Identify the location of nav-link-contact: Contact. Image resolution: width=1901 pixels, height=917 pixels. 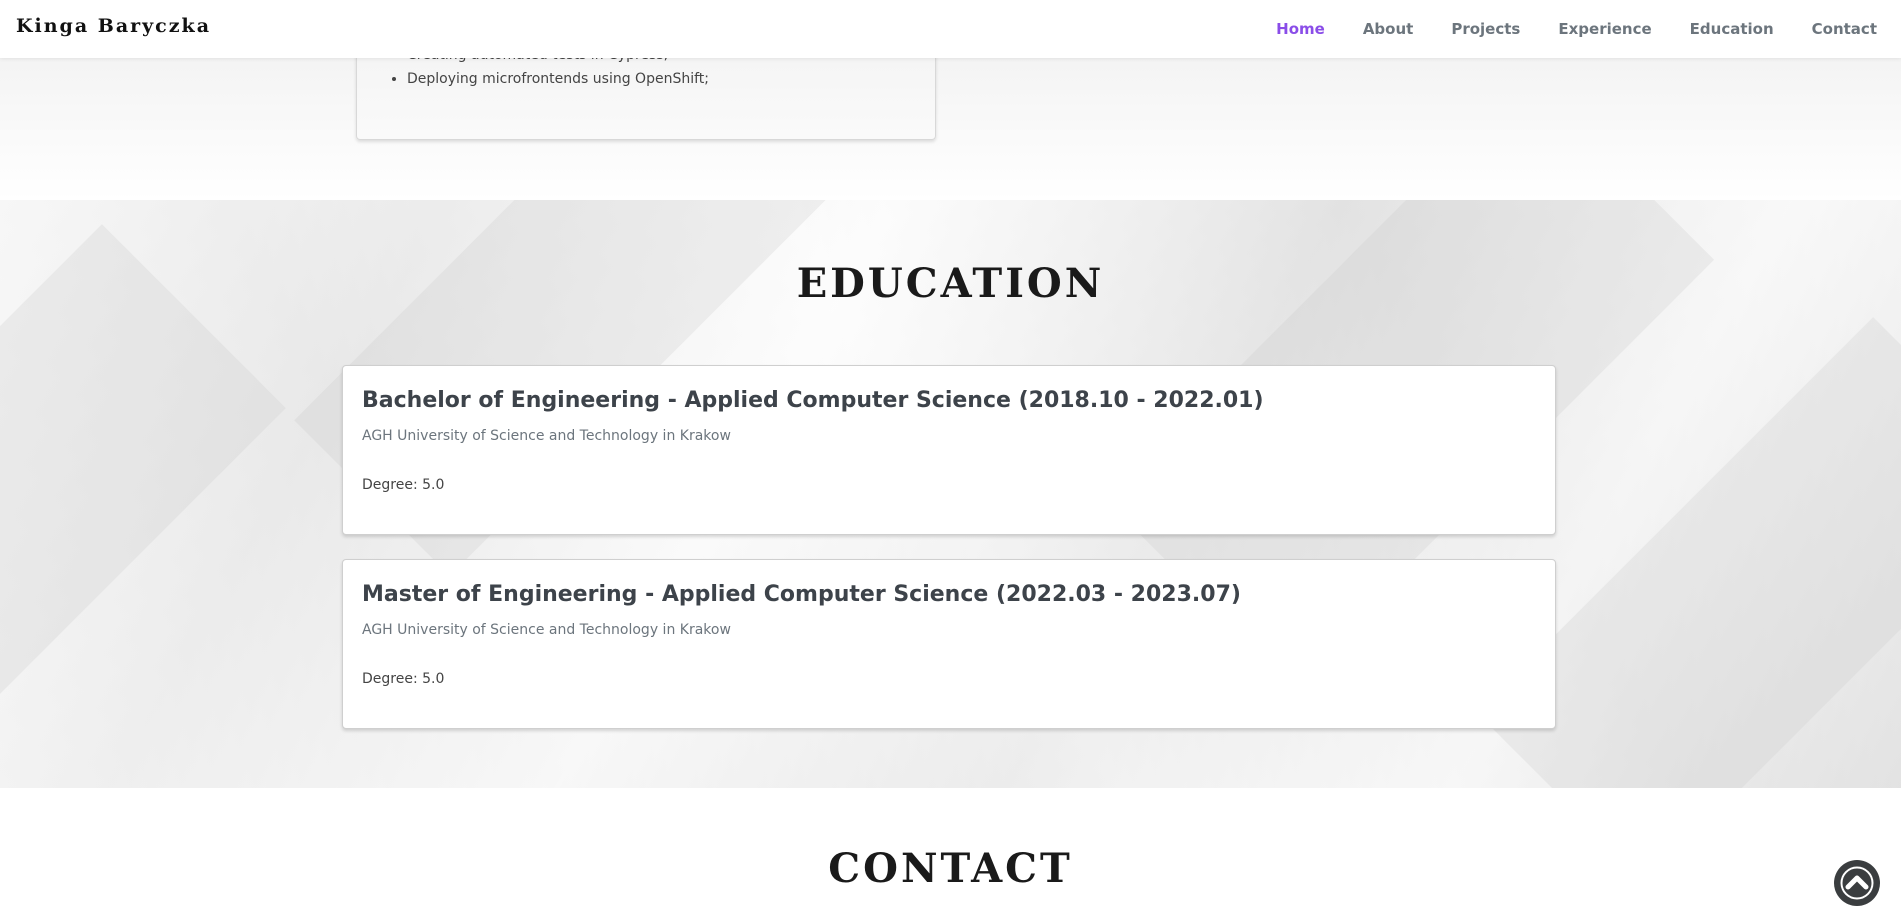
(1844, 29).